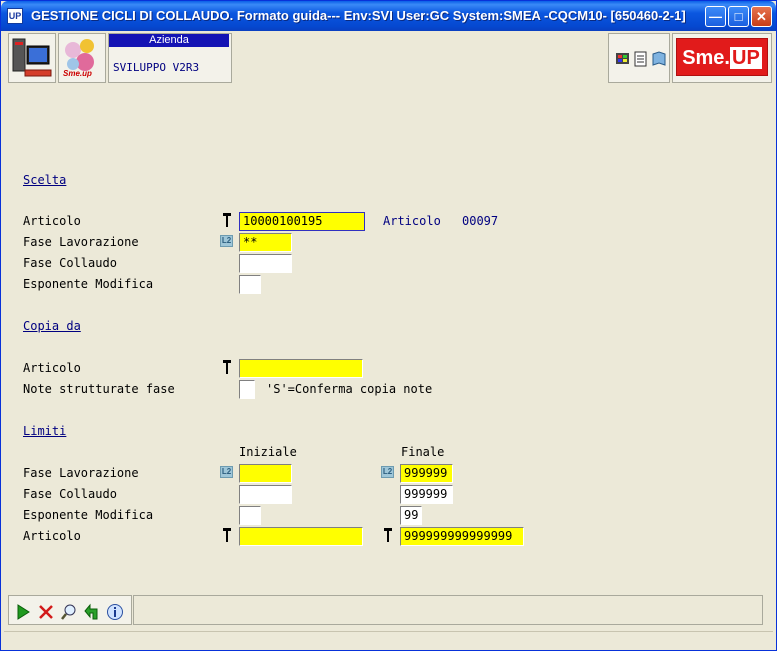  I want to click on fase-lavorazione-label: Fase Lavorazione, so click(81, 242).